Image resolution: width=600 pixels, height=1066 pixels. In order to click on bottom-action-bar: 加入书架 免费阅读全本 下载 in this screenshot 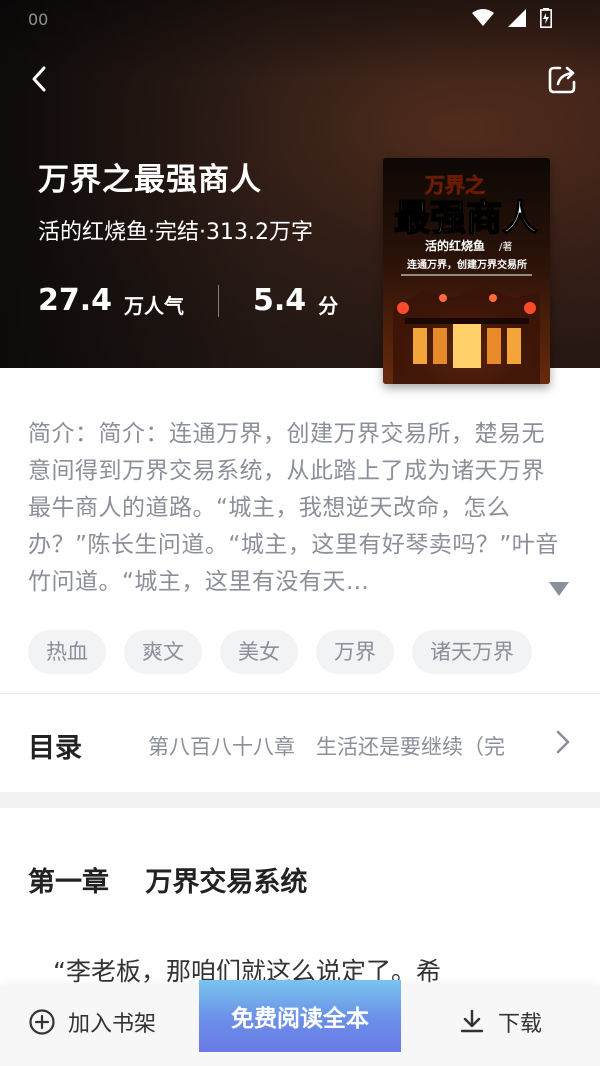, I will do `click(300, 1023)`.